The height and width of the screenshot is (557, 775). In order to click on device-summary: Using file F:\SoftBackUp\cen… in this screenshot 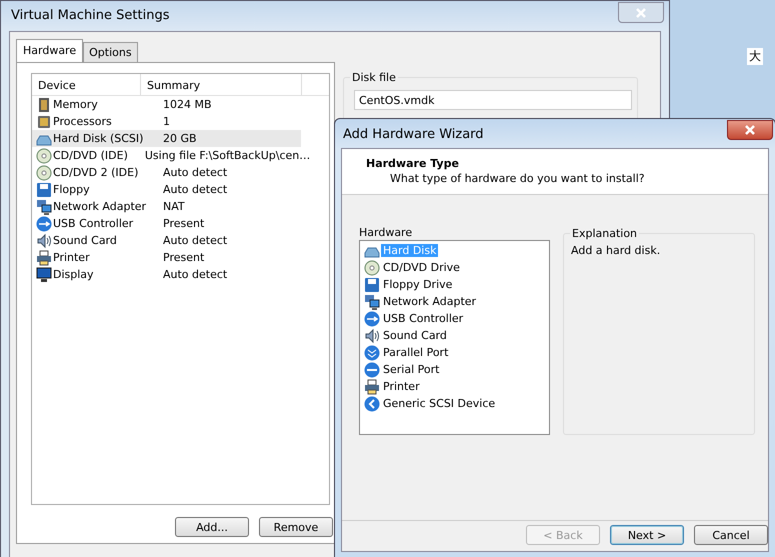, I will do `click(227, 155)`.